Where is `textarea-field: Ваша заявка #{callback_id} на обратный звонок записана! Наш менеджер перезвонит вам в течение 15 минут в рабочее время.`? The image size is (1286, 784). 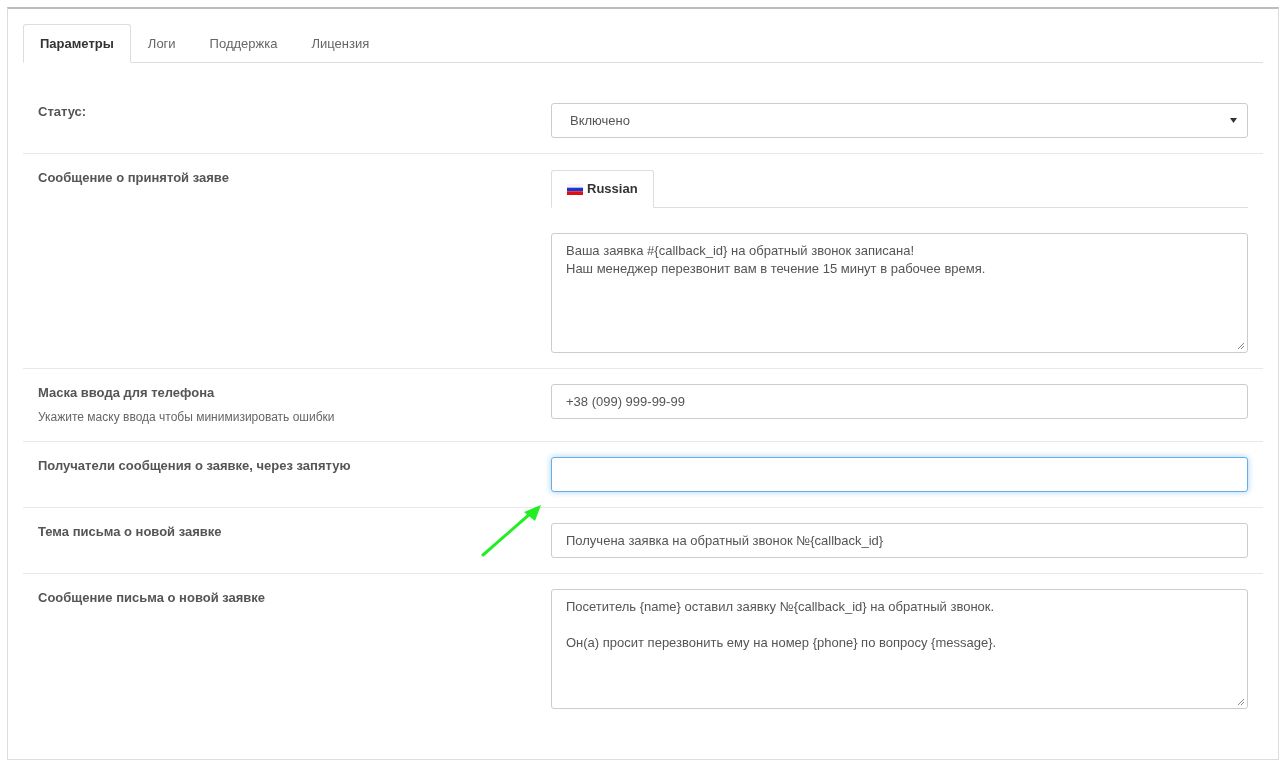 textarea-field: Ваша заявка #{callback_id} на обратный звонок записана! Наш менеджер перезвонит вам в течение 15 минут в рабочее время. is located at coordinates (899, 293).